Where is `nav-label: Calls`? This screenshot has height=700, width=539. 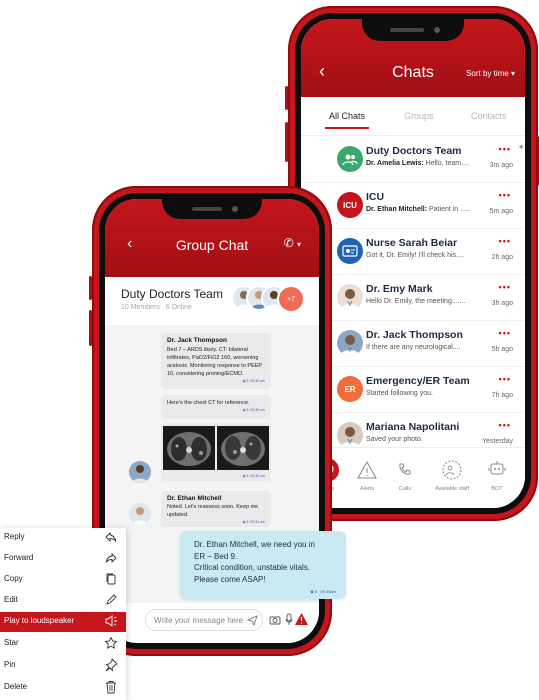 nav-label: Calls is located at coordinates (405, 489).